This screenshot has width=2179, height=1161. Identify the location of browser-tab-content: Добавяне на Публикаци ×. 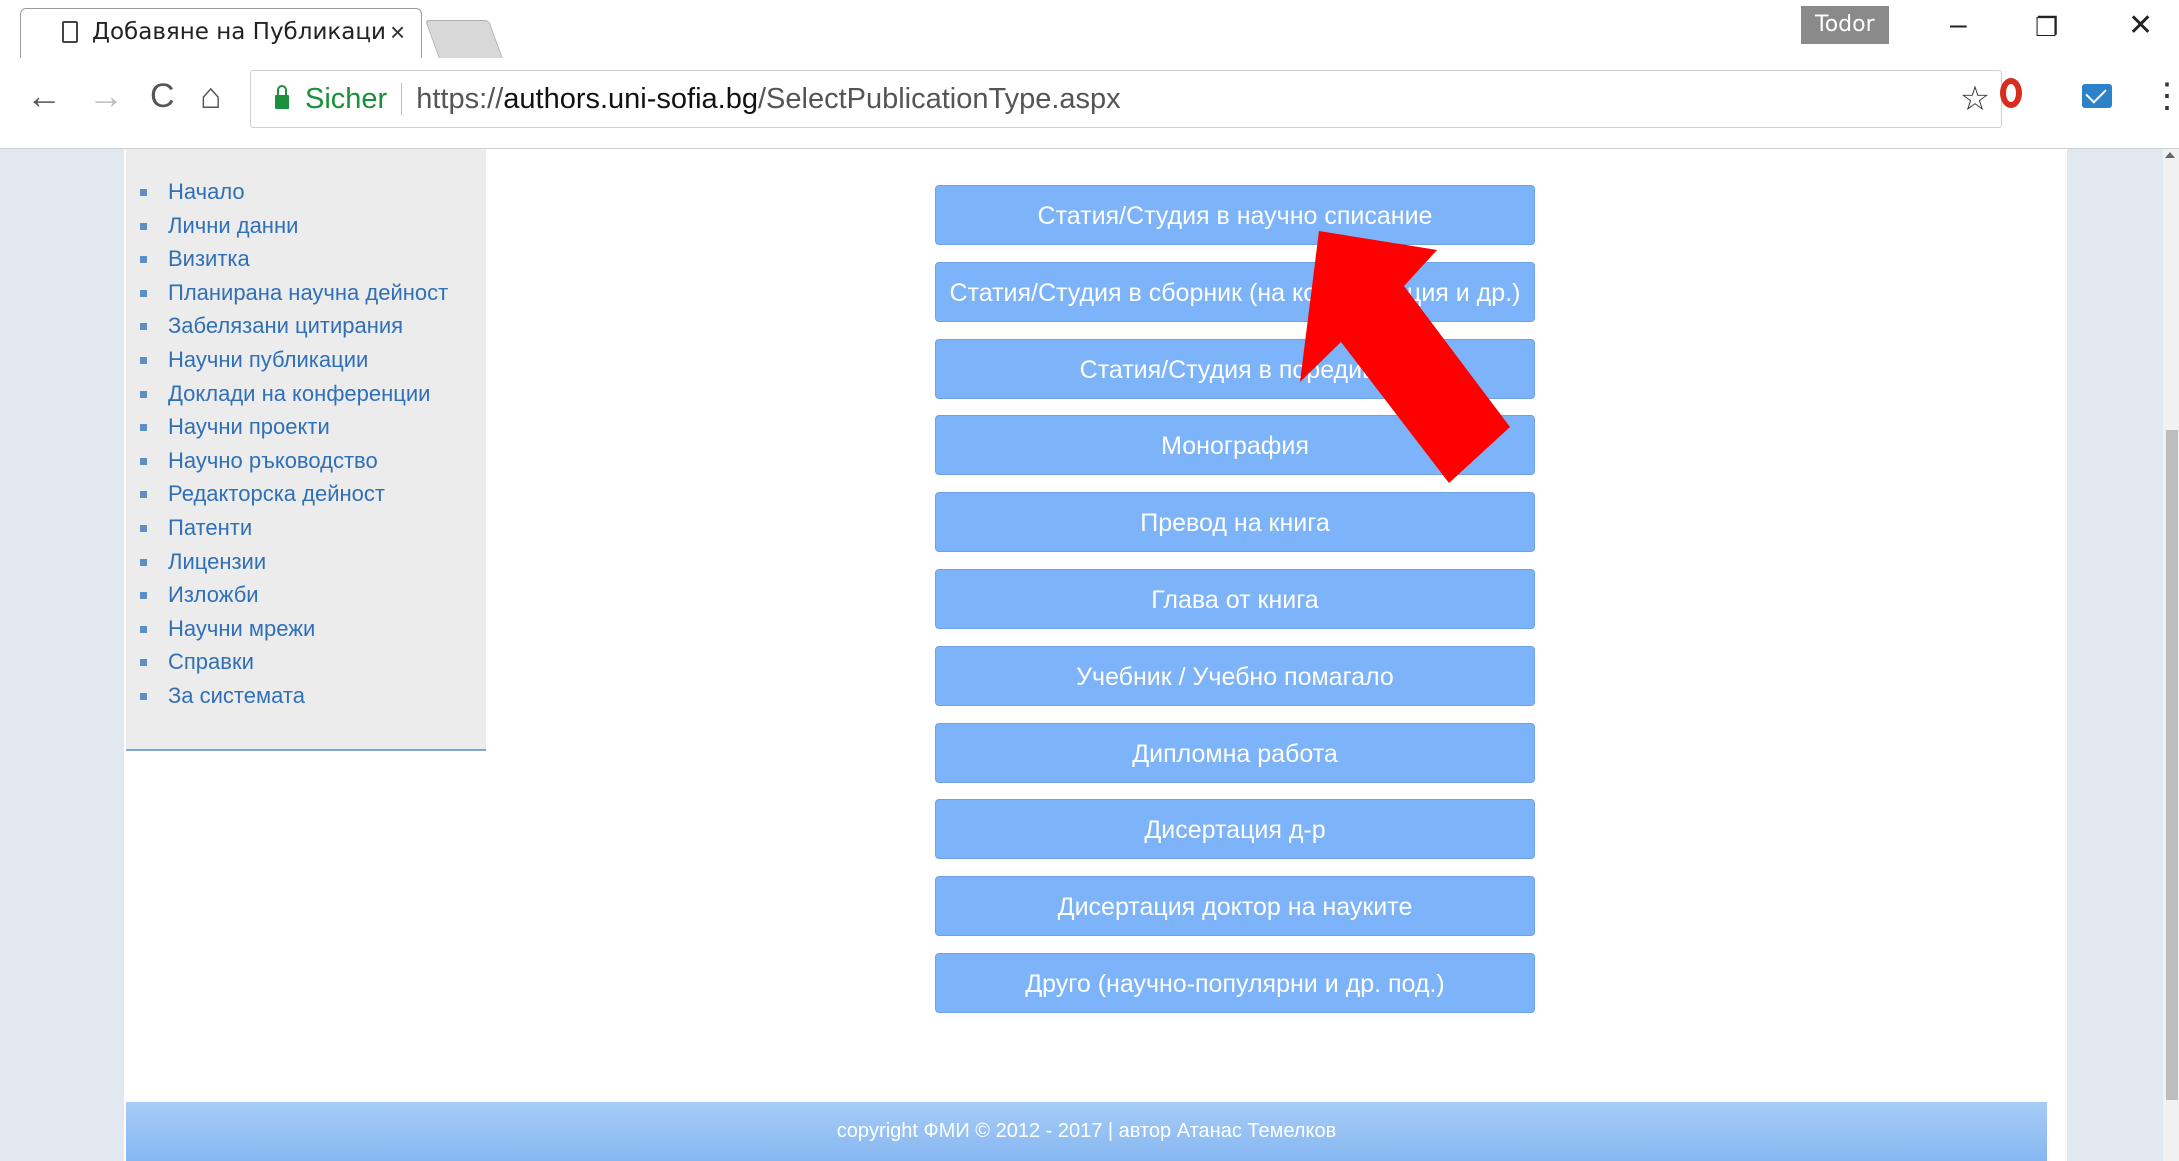
(236, 32).